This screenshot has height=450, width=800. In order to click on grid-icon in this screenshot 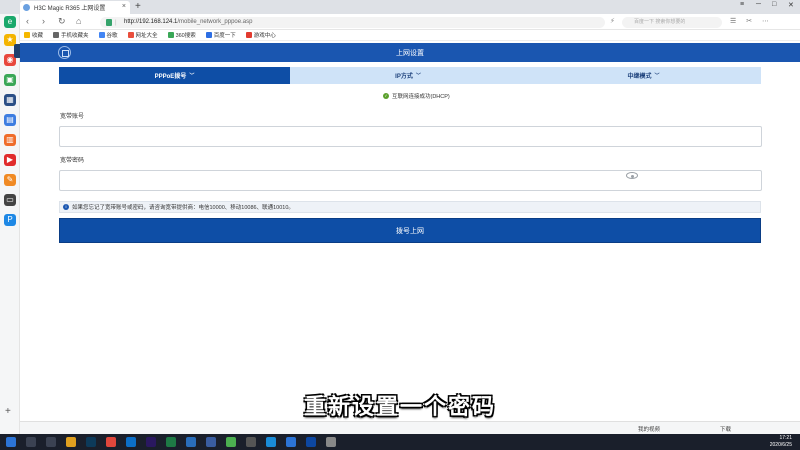, I will do `click(130, 35)`.